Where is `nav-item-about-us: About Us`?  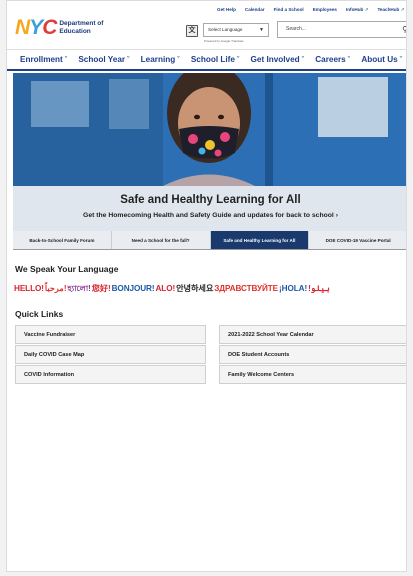 nav-item-about-us: About Us is located at coordinates (381, 59).